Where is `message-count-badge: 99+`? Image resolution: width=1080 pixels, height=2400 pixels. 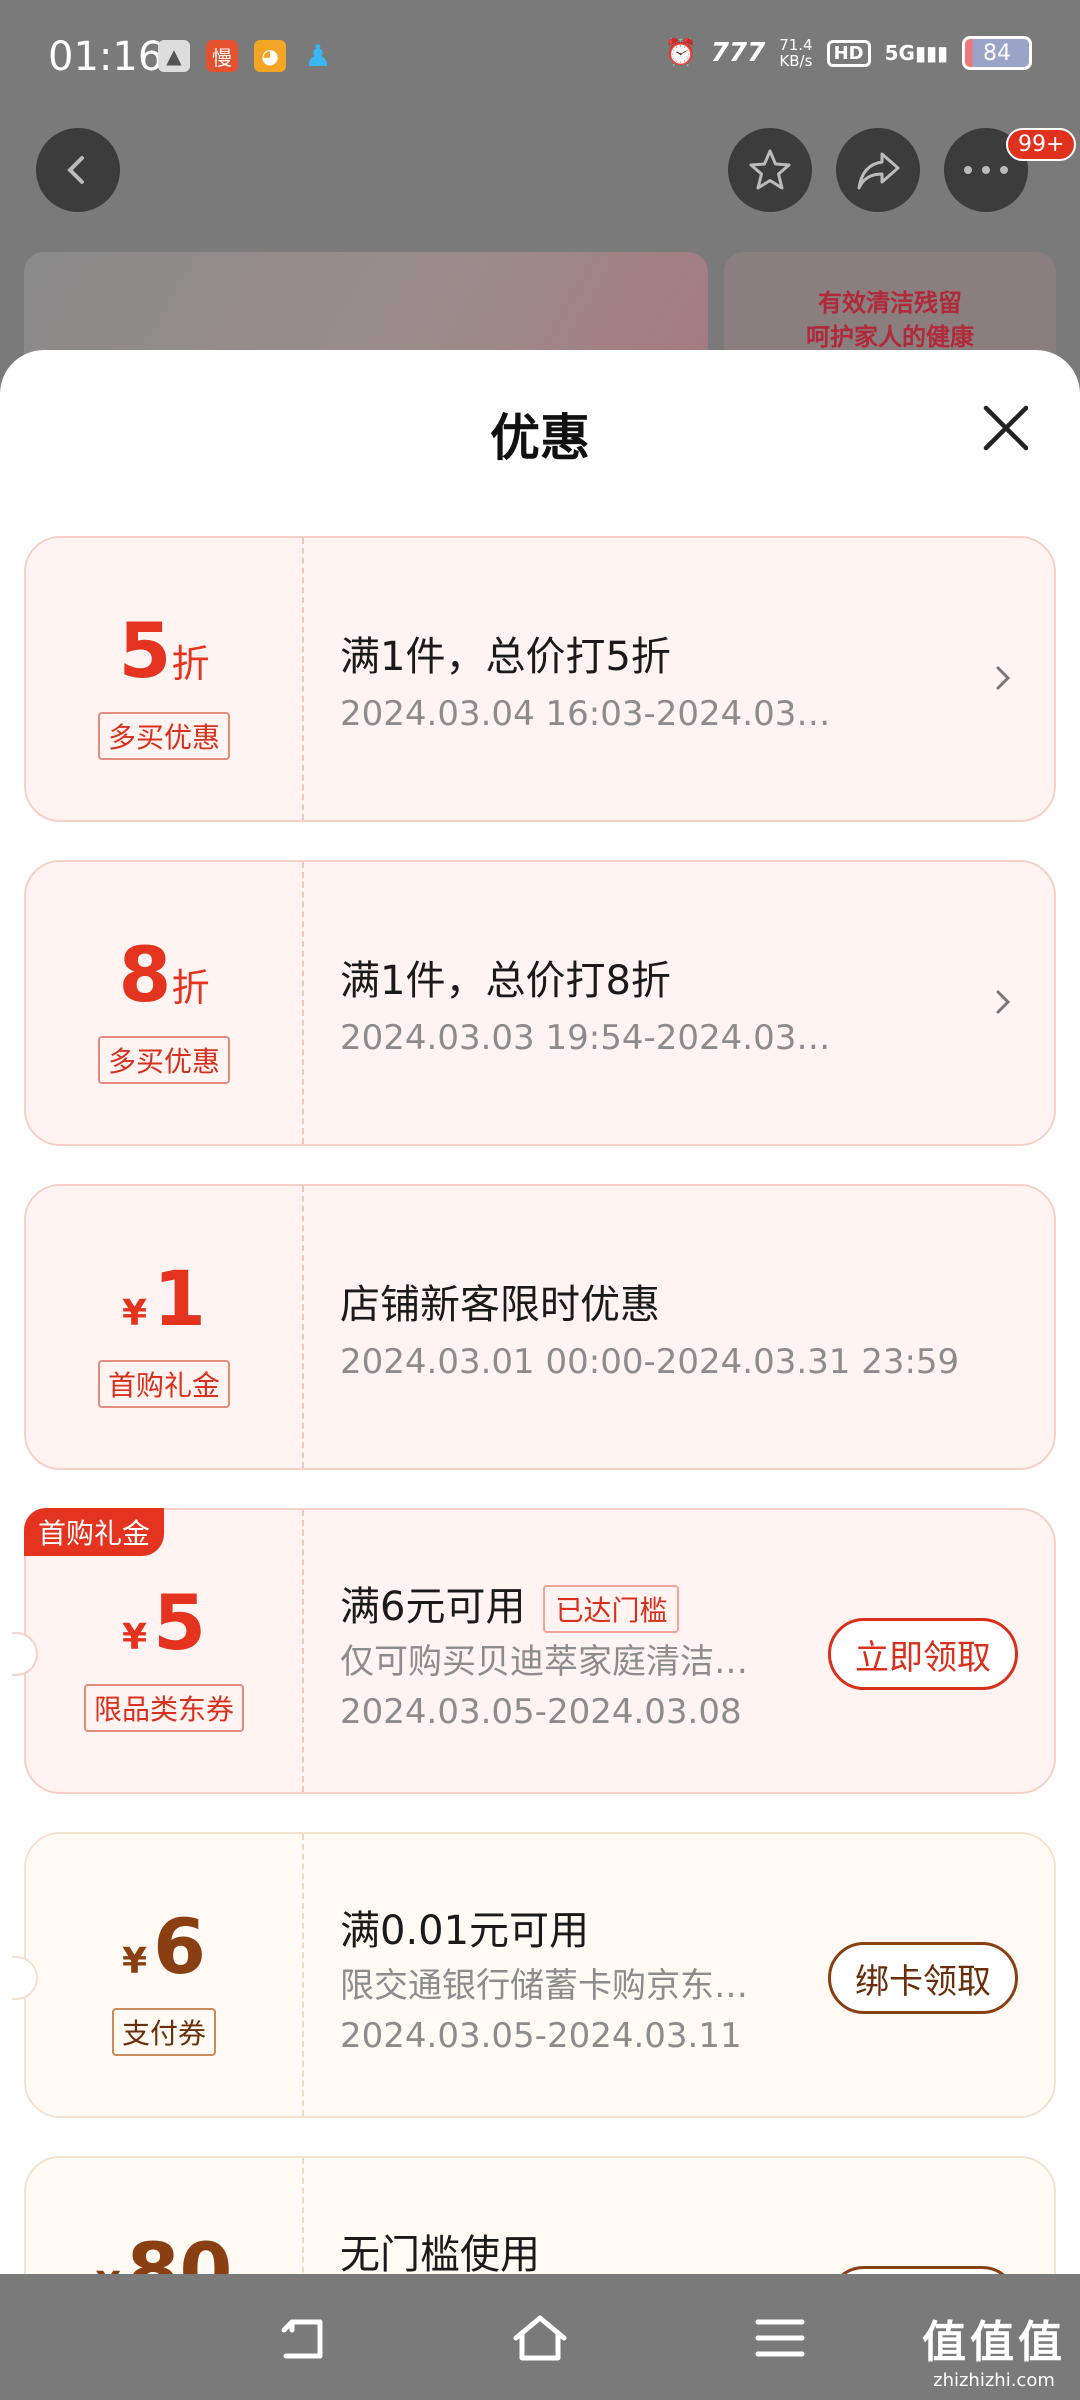 message-count-badge: 99+ is located at coordinates (1041, 144).